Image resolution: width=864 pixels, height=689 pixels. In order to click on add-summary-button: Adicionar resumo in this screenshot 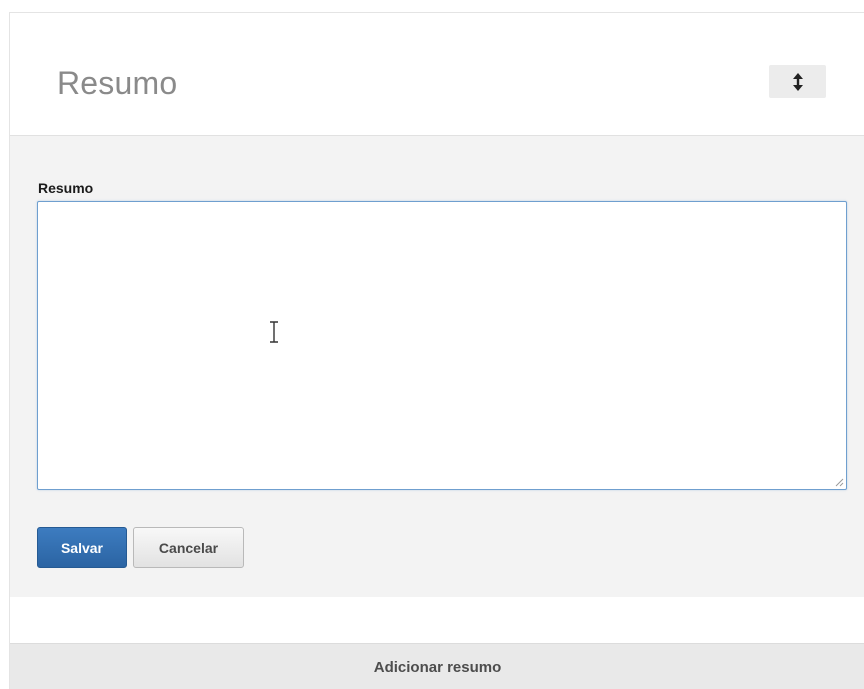, I will do `click(437, 666)`.